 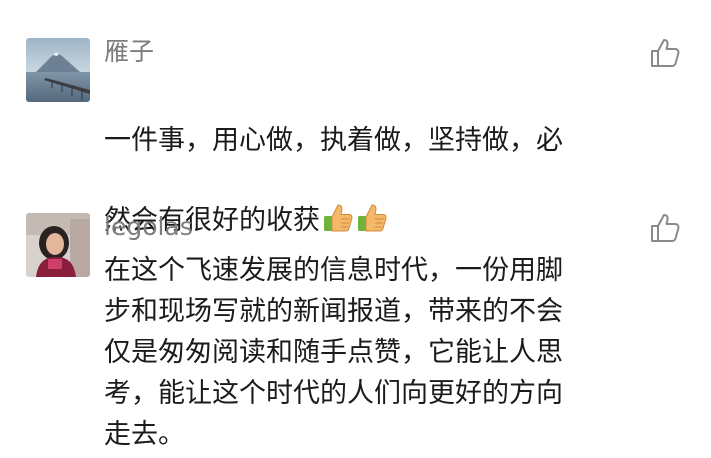 What do you see at coordinates (665, 228) in the screenshot?
I see `thumb-up-outline-icon` at bounding box center [665, 228].